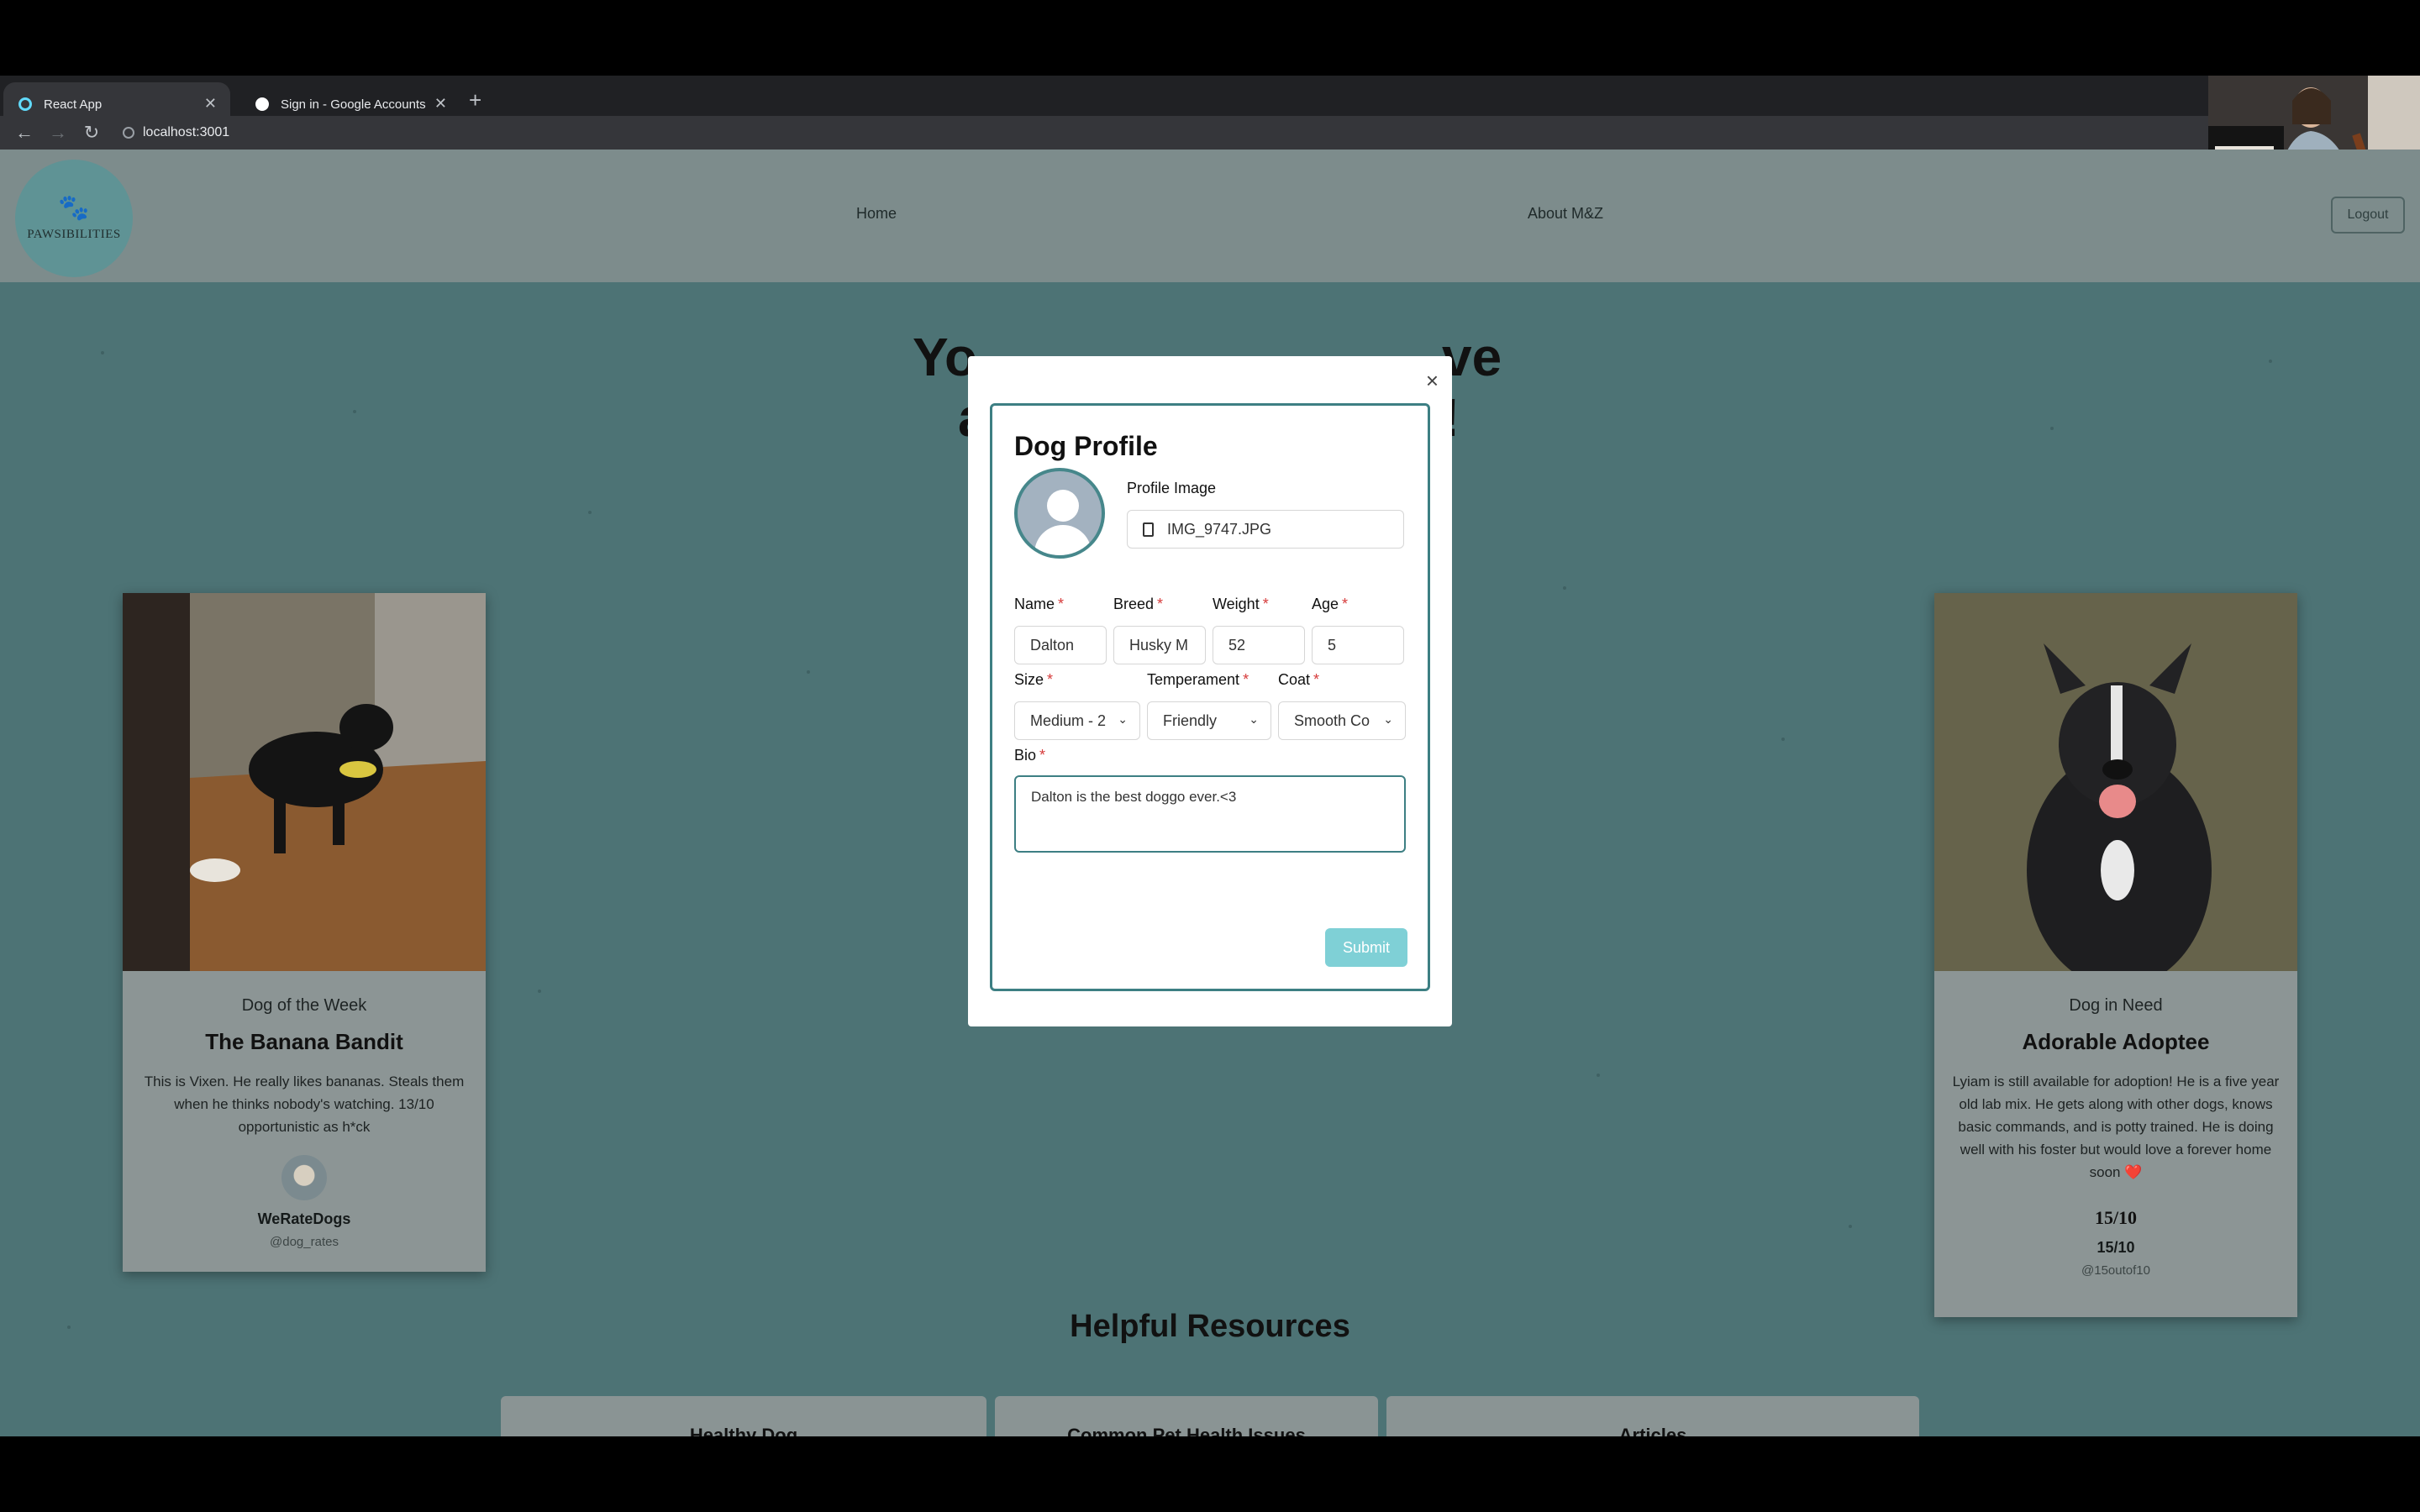  What do you see at coordinates (1210, 814) in the screenshot?
I see `bio-textarea: Dalton is the best doggo ever.<3` at bounding box center [1210, 814].